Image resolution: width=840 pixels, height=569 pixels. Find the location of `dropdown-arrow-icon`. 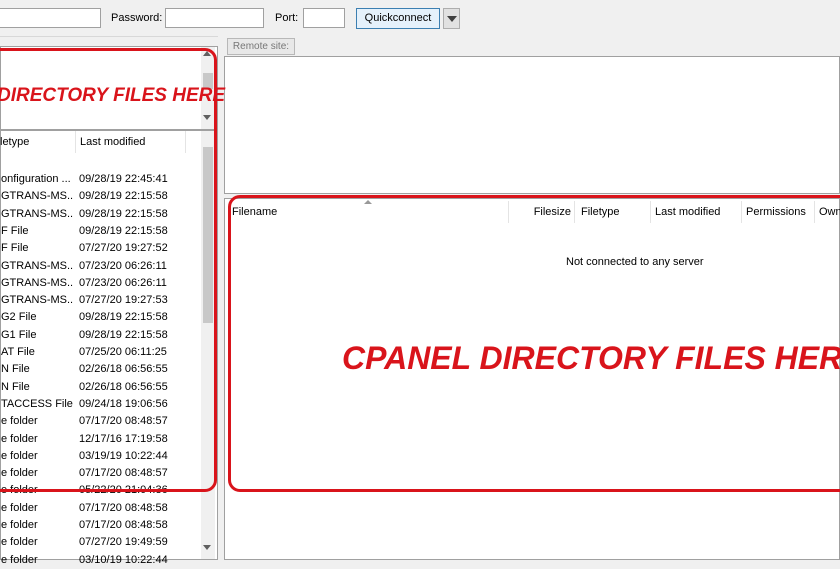

dropdown-arrow-icon is located at coordinates (452, 19).